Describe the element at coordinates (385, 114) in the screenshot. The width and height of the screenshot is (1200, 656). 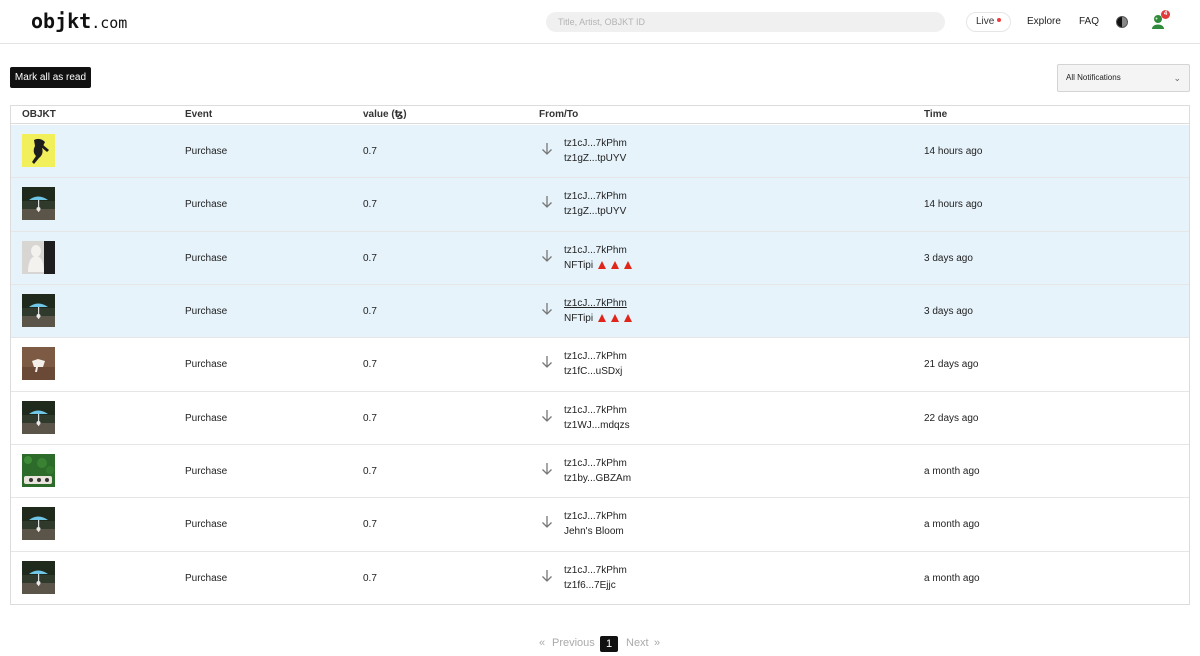
I see `column-header-value: value (ꜩ)` at that location.